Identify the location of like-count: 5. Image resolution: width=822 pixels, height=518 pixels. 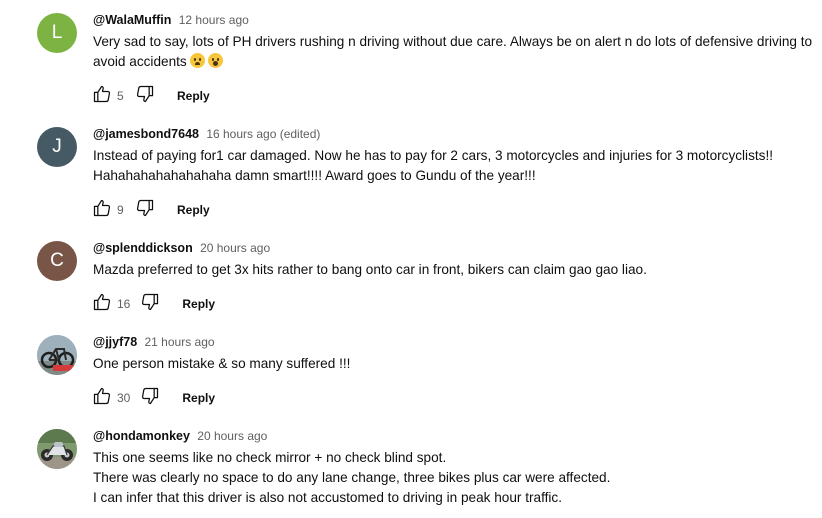
(120, 96).